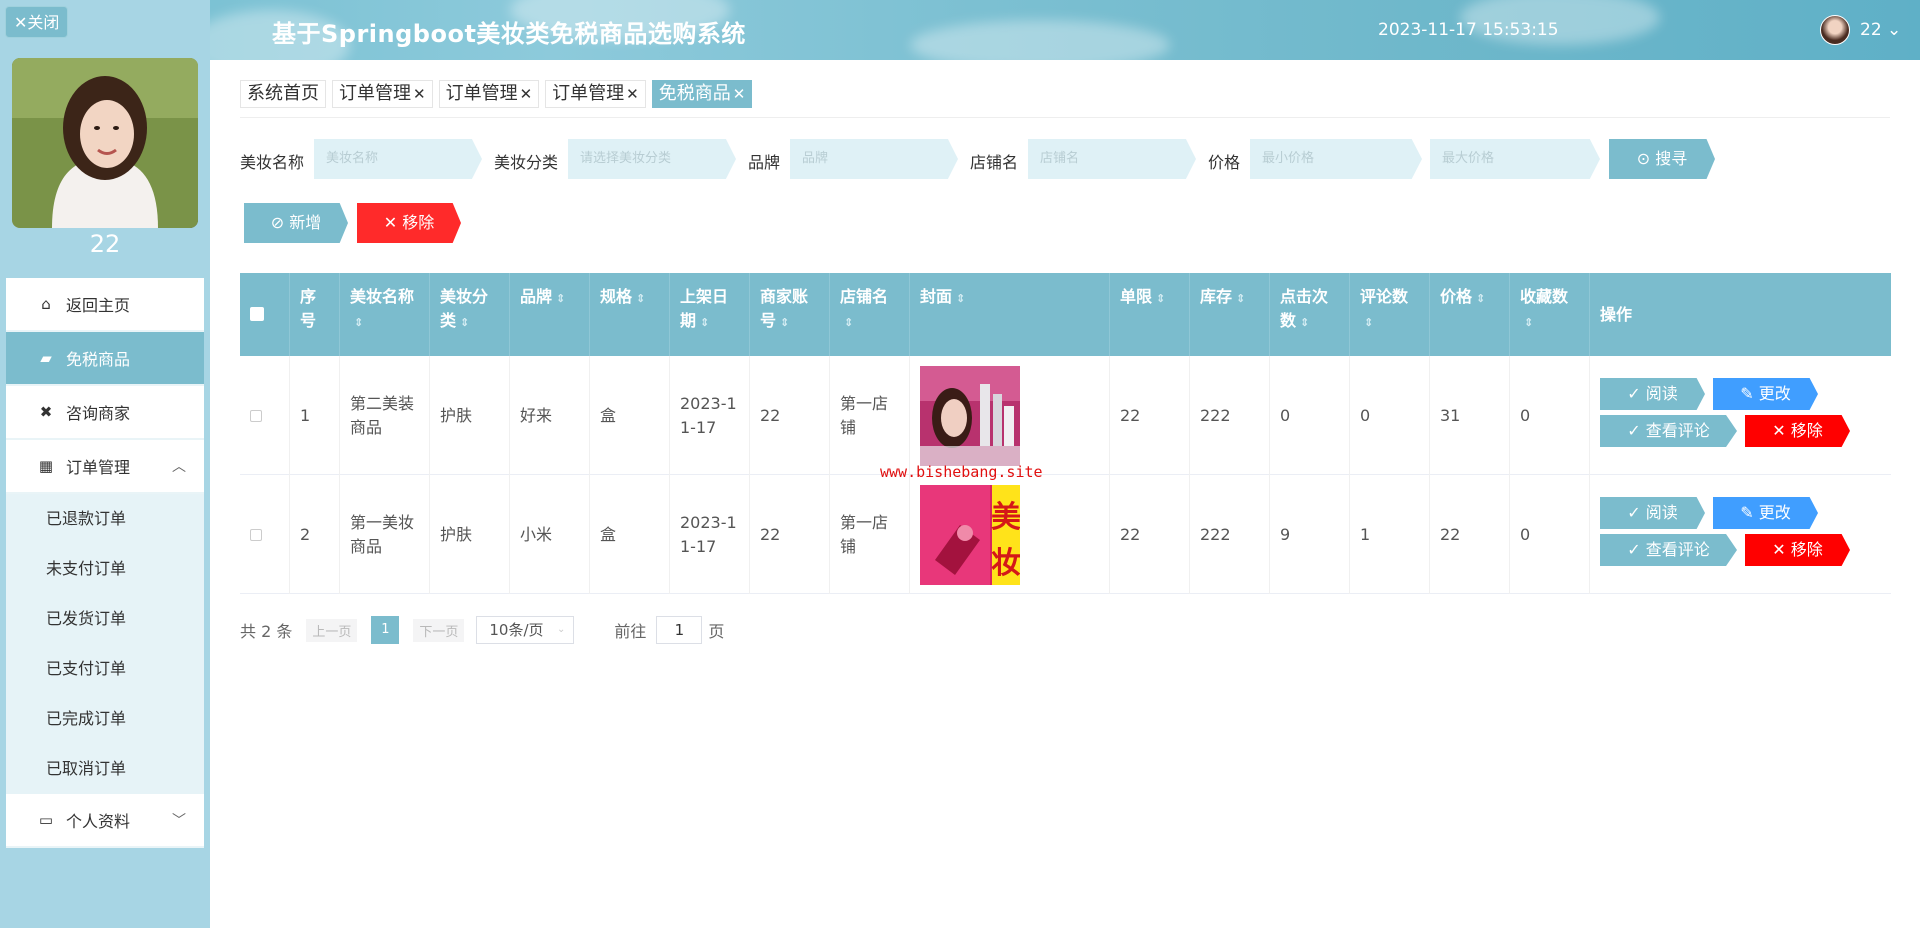  Describe the element at coordinates (315, 314) in the screenshot. I see `col-index: 序号` at that location.